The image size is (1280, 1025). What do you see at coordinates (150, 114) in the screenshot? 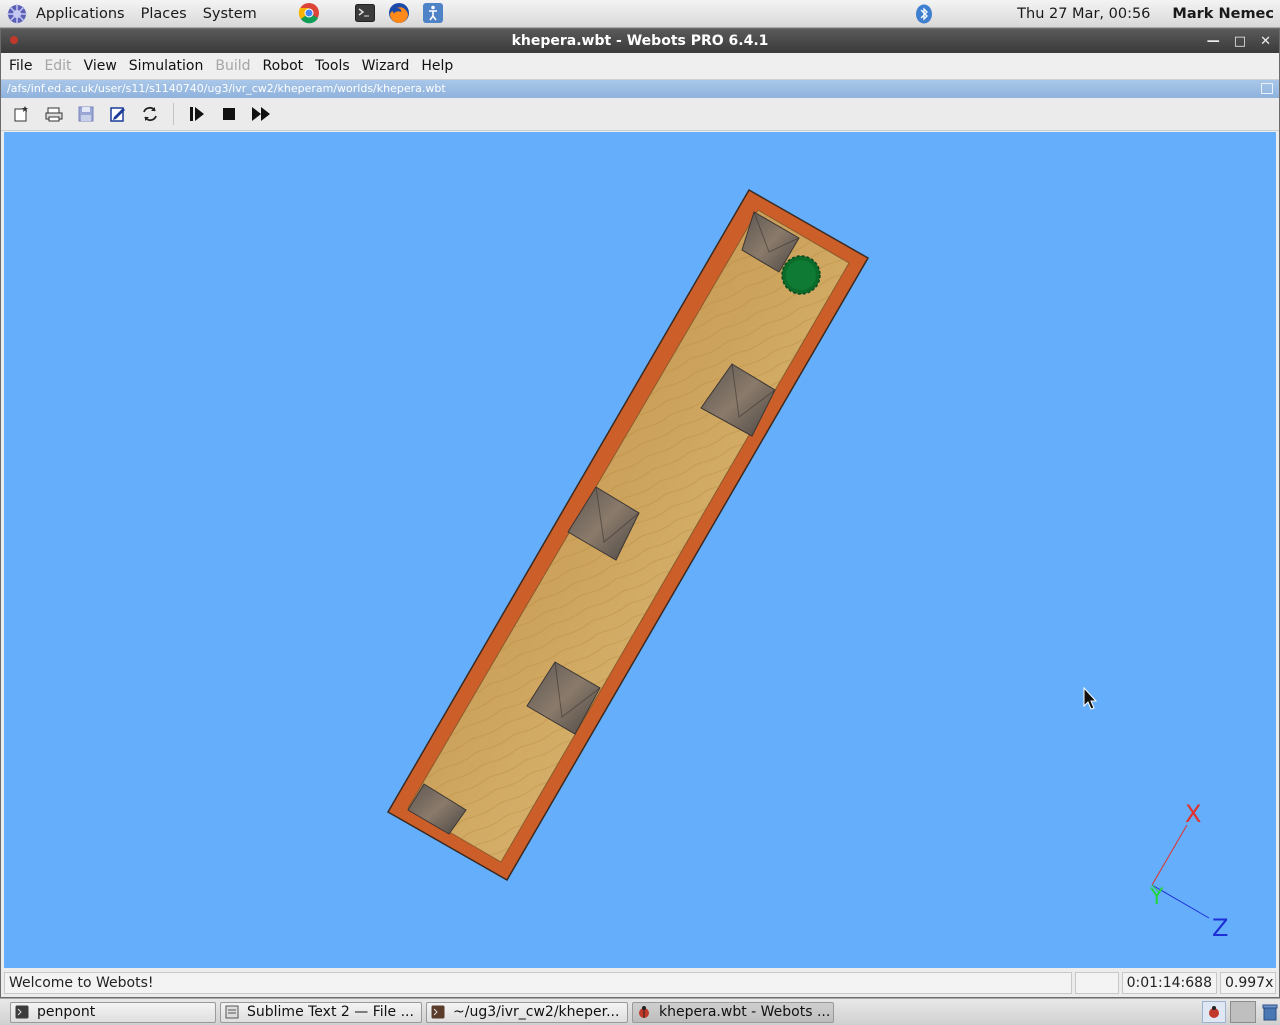
I see `reload-icon` at bounding box center [150, 114].